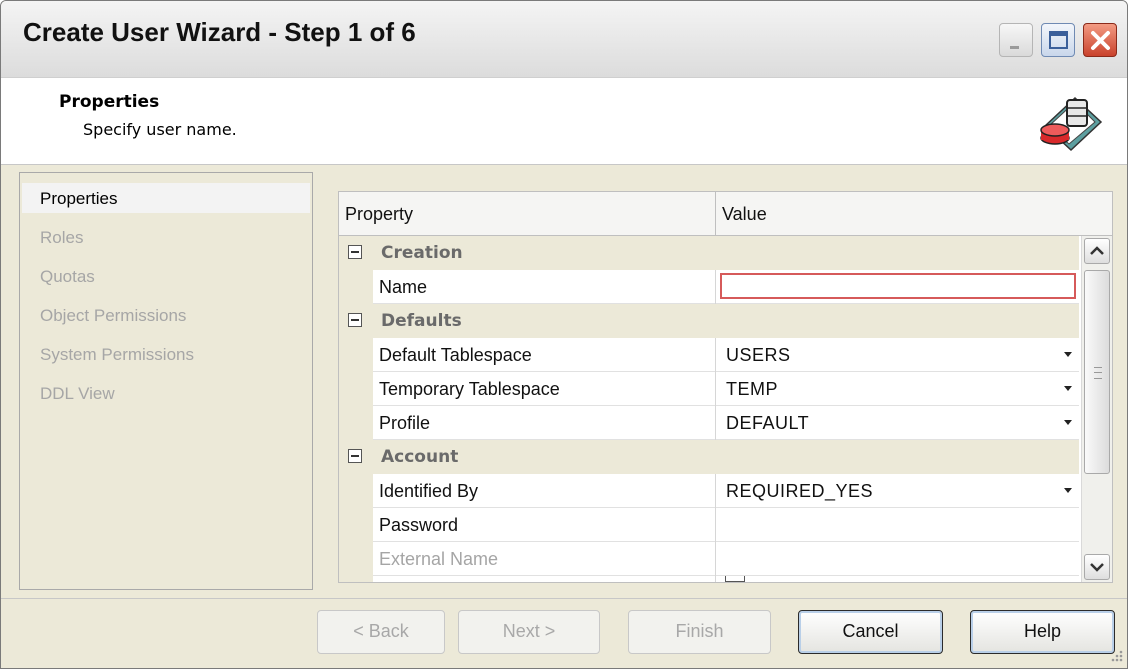 The height and width of the screenshot is (669, 1128). I want to click on chevron-up-icon, so click(1097, 250).